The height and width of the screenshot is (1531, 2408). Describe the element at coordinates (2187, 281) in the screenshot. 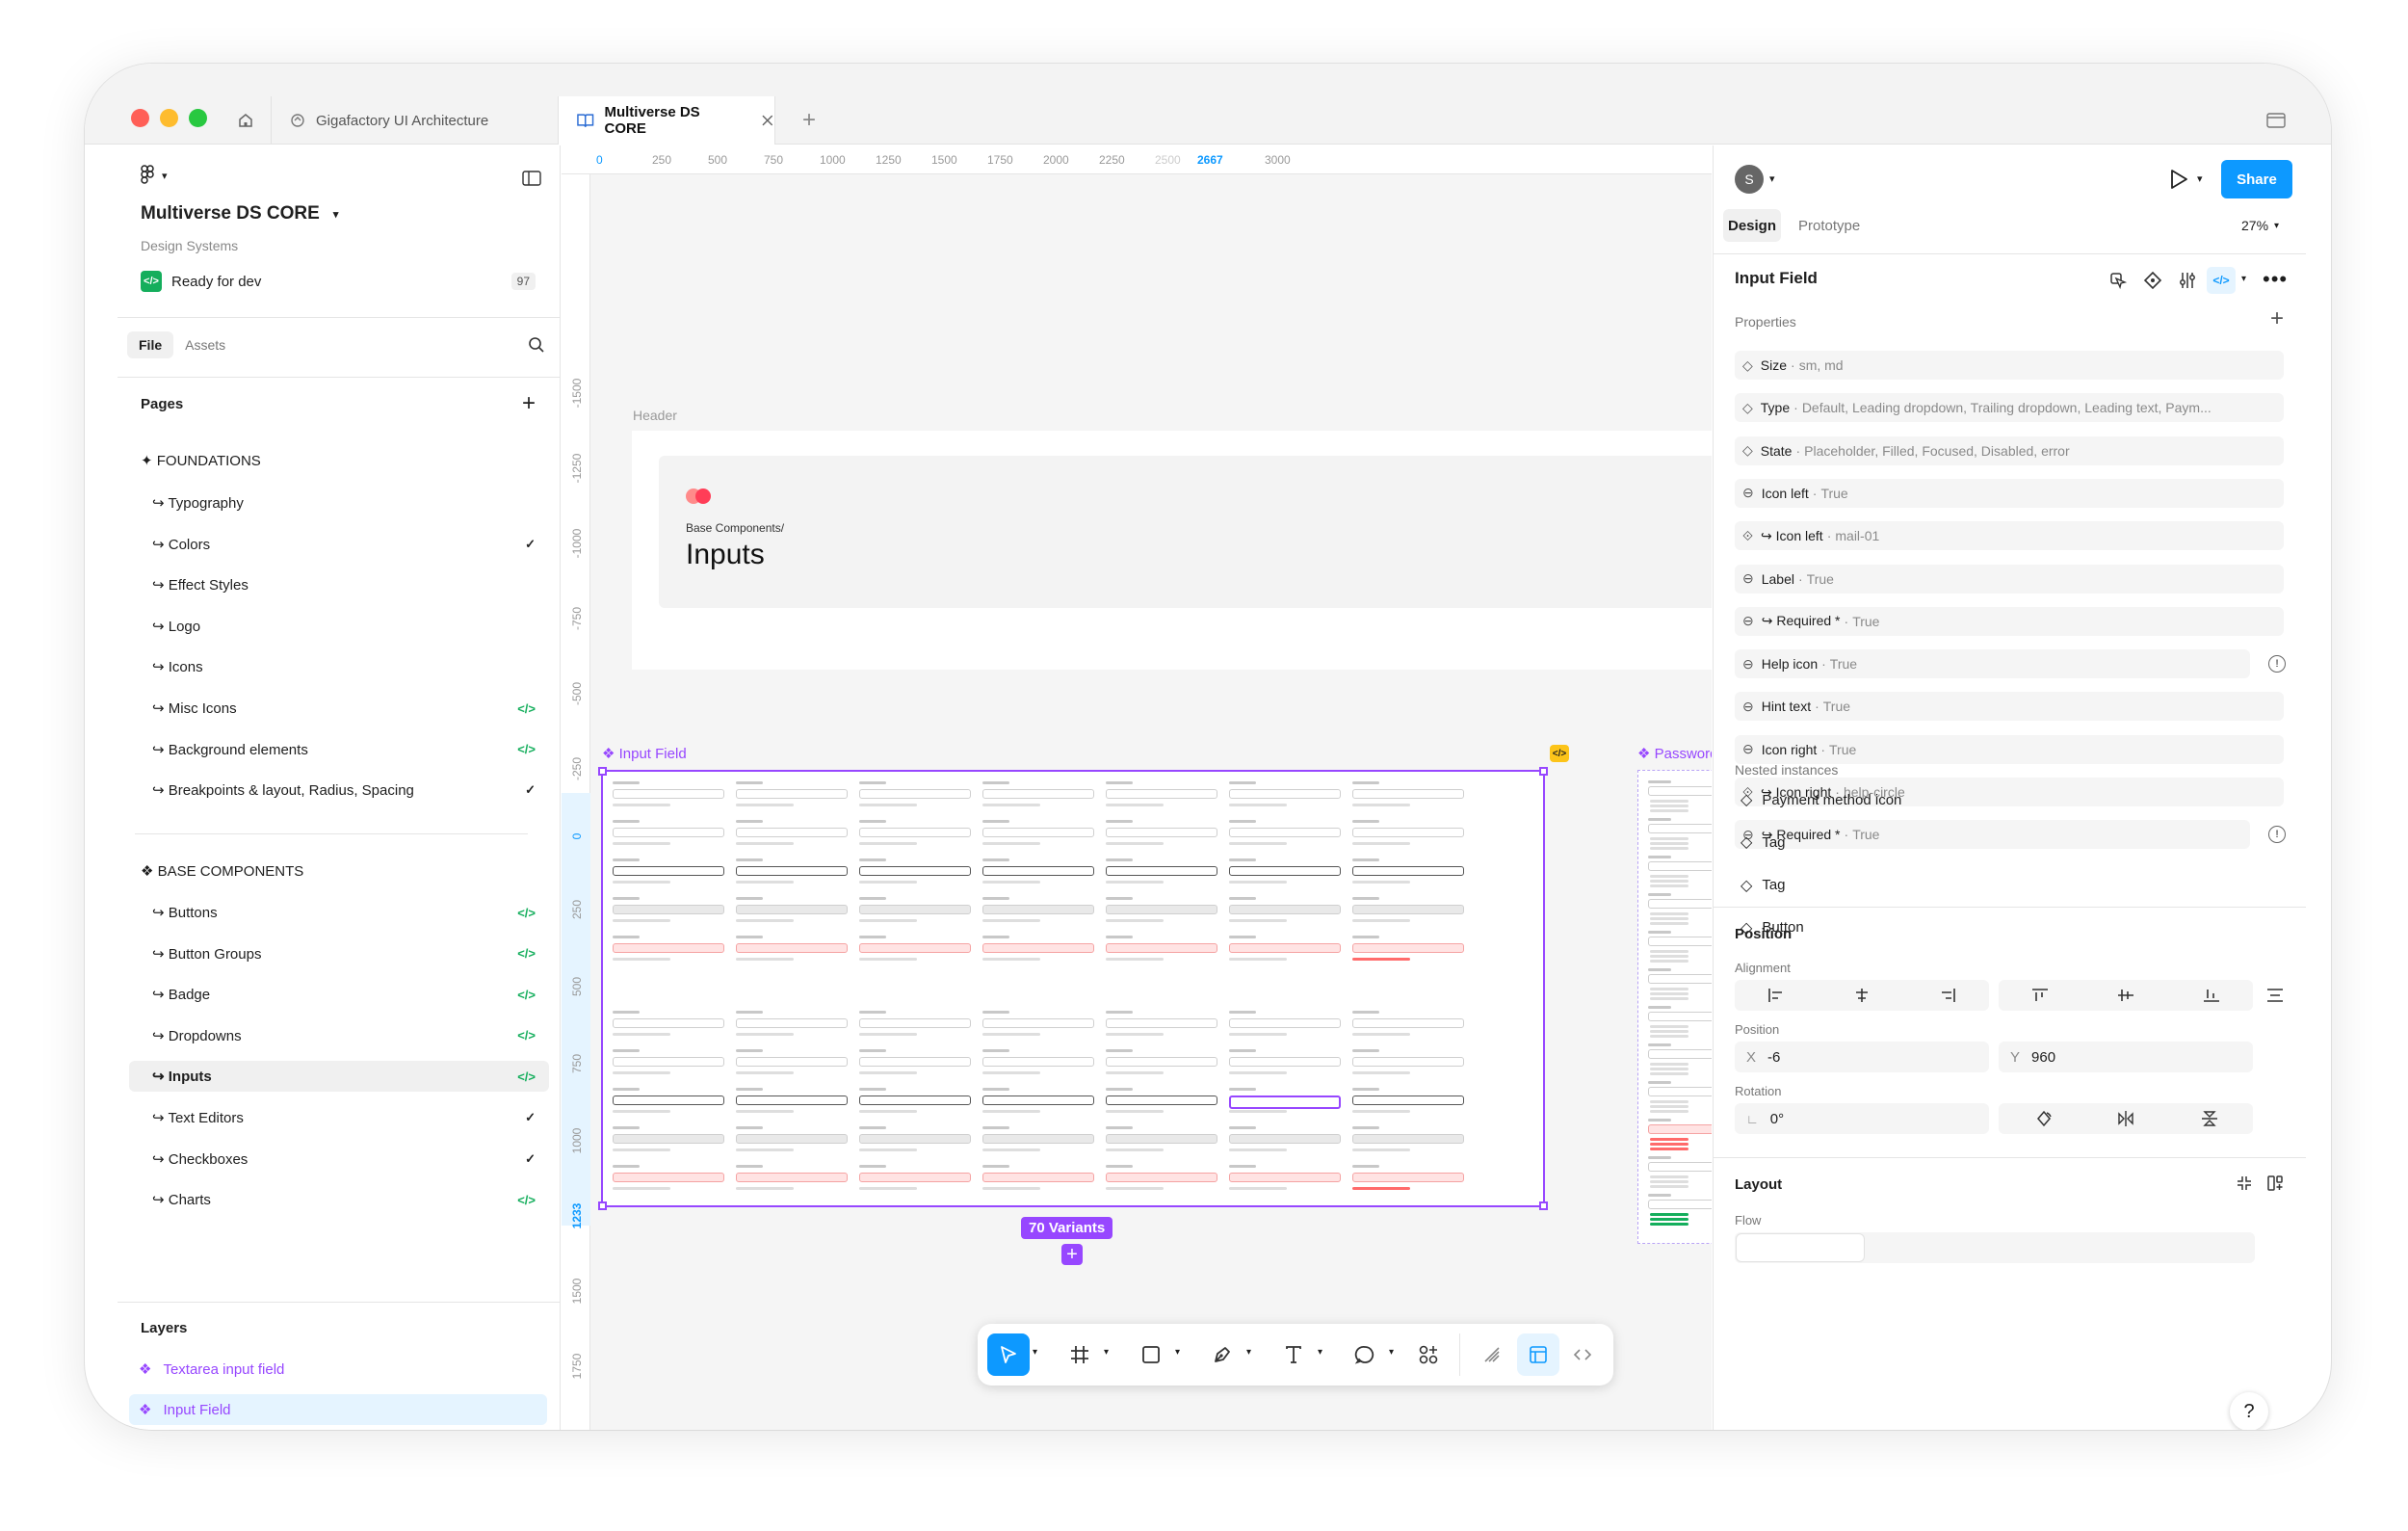

I see `properties-sliders-icon` at that location.